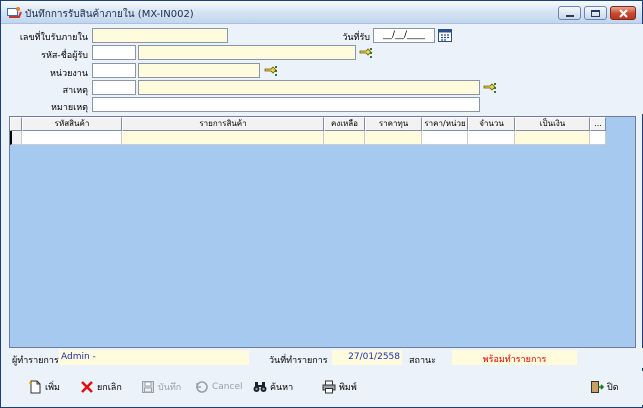  I want to click on reason-name-field, so click(309, 87).